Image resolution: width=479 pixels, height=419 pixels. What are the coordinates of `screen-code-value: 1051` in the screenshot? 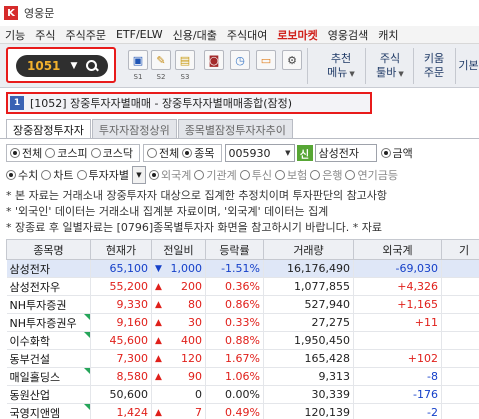 It's located at (47, 66).